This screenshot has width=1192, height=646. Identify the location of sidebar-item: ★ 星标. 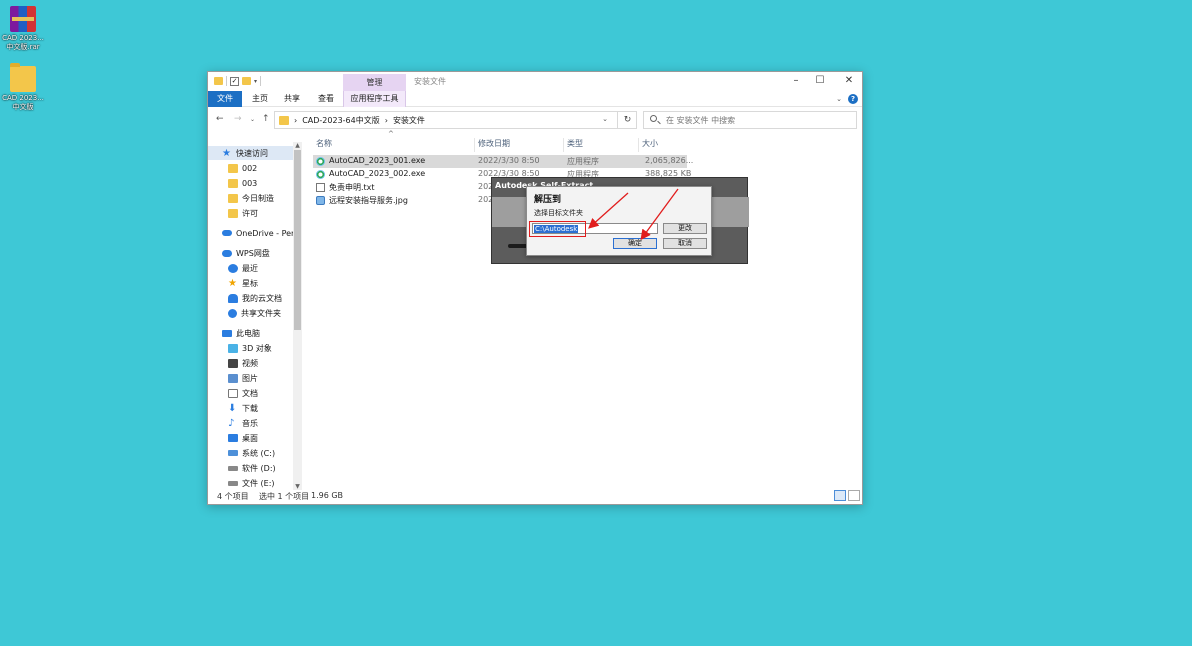
(250, 283).